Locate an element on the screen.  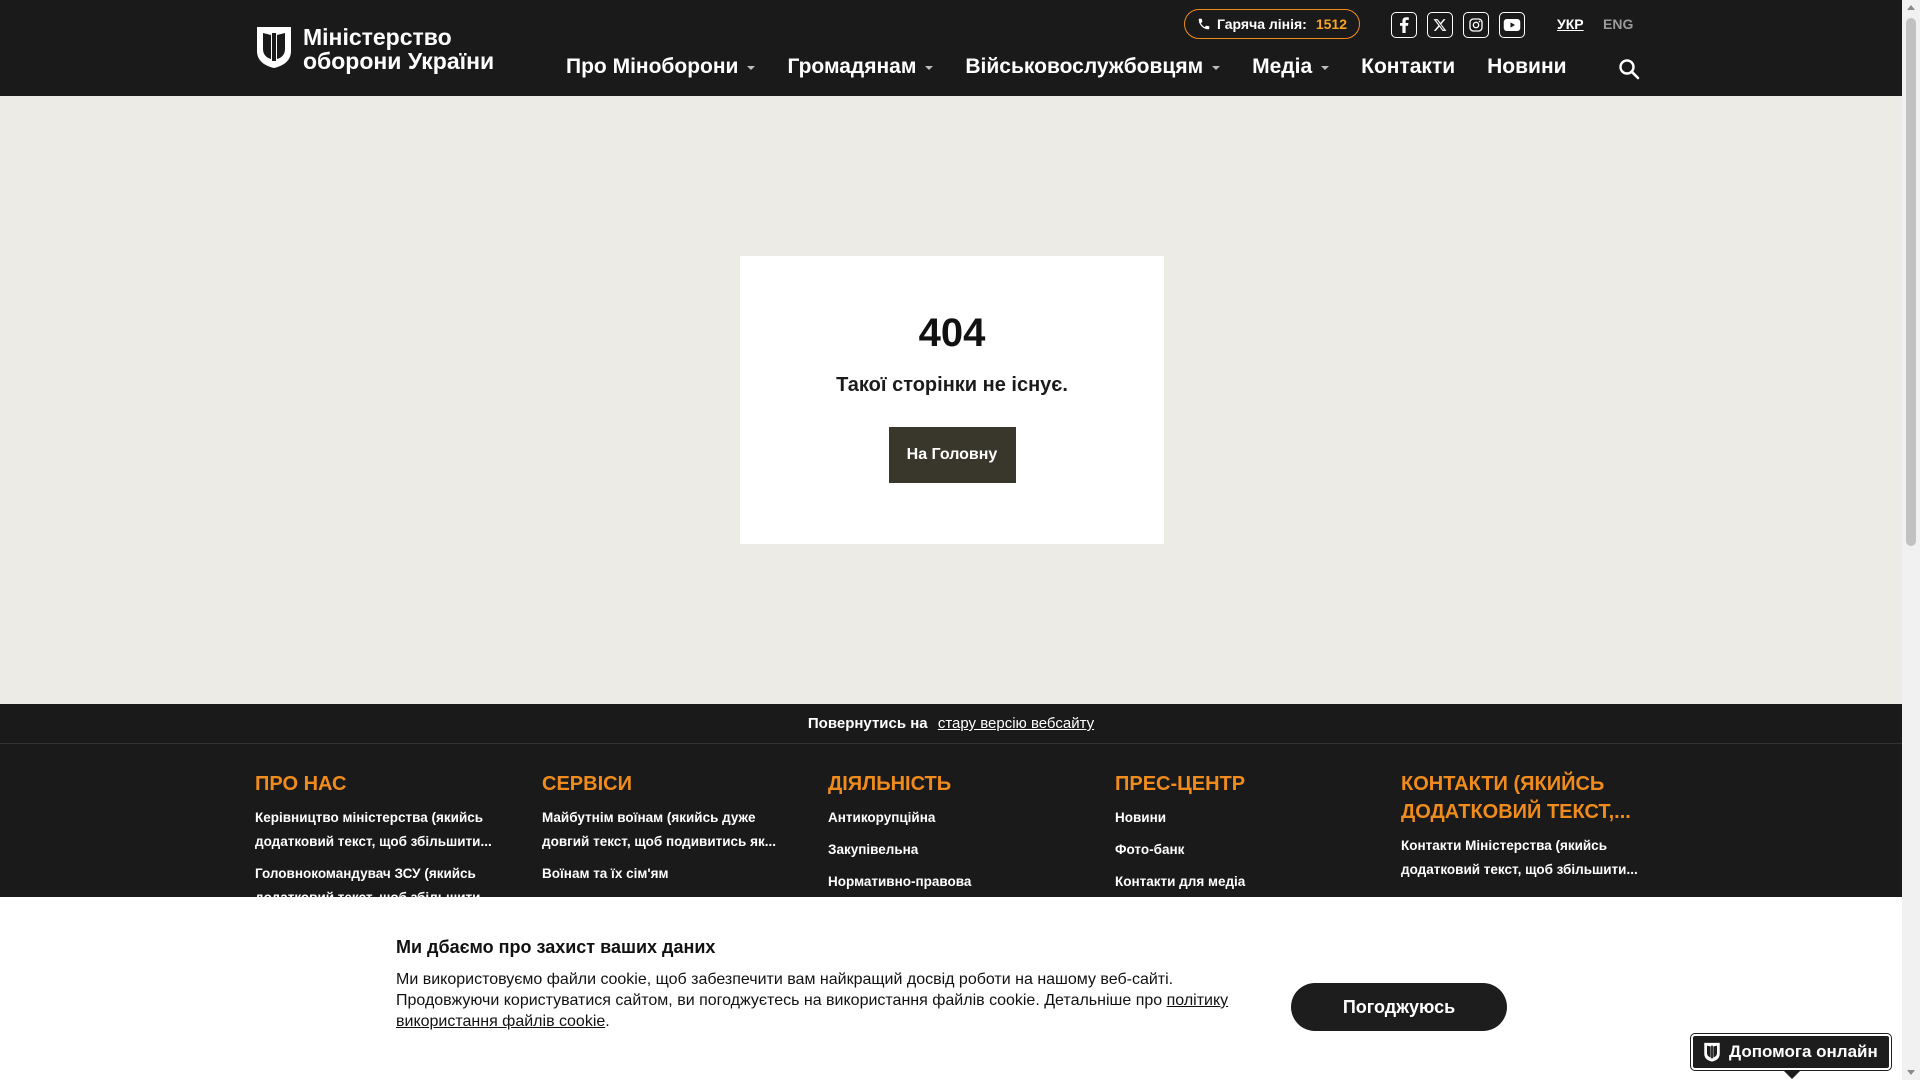
footer-col-title: СЕРВІСИ is located at coordinates (587, 784).